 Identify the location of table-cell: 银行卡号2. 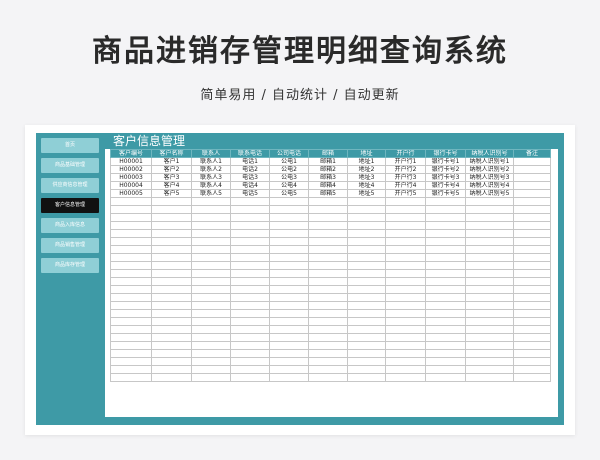
(445, 169).